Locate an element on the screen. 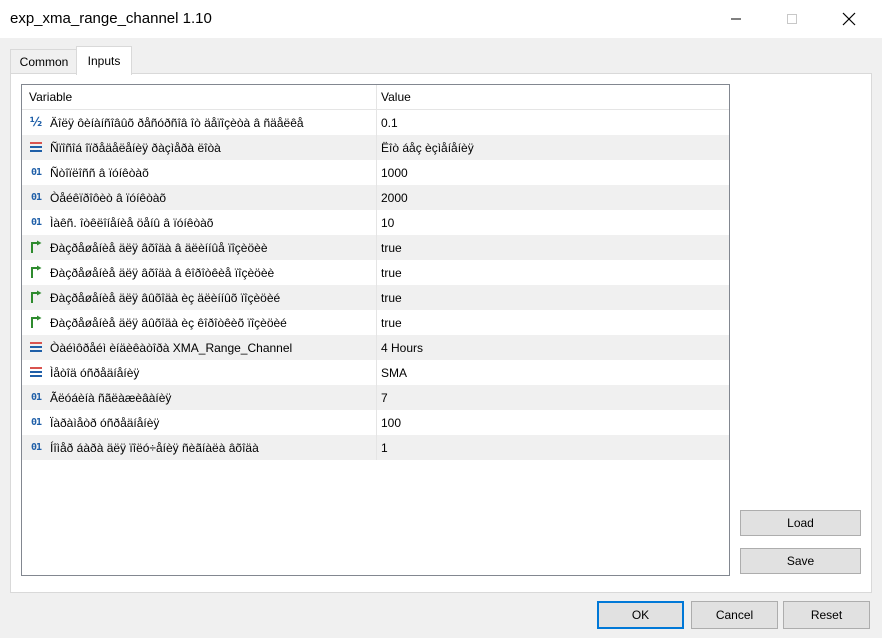  variable-name: Íîìåð áàðà äëÿ ïîëó÷åíèÿ ñèãíàëà âõîäà is located at coordinates (154, 447).